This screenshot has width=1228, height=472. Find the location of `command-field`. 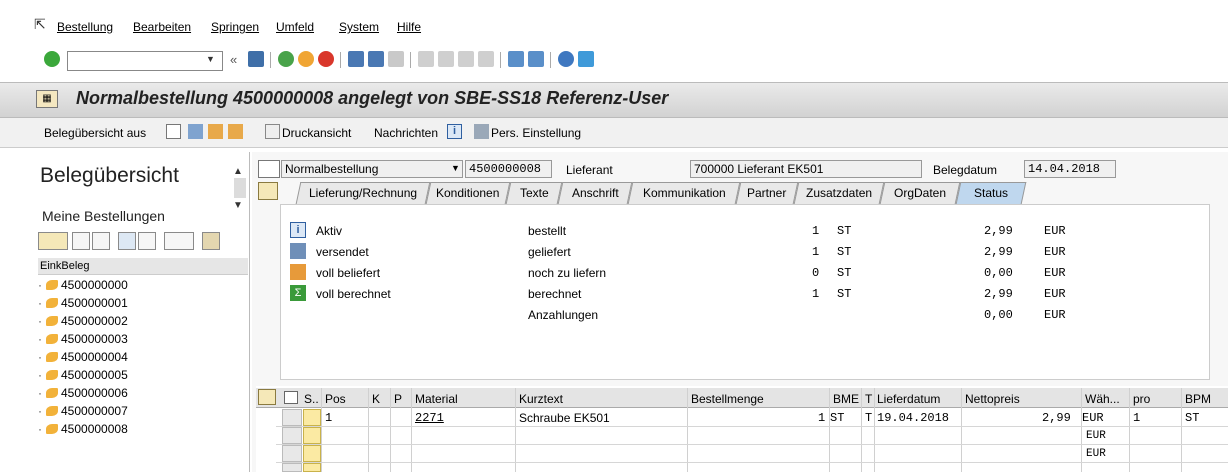

command-field is located at coordinates (145, 61).